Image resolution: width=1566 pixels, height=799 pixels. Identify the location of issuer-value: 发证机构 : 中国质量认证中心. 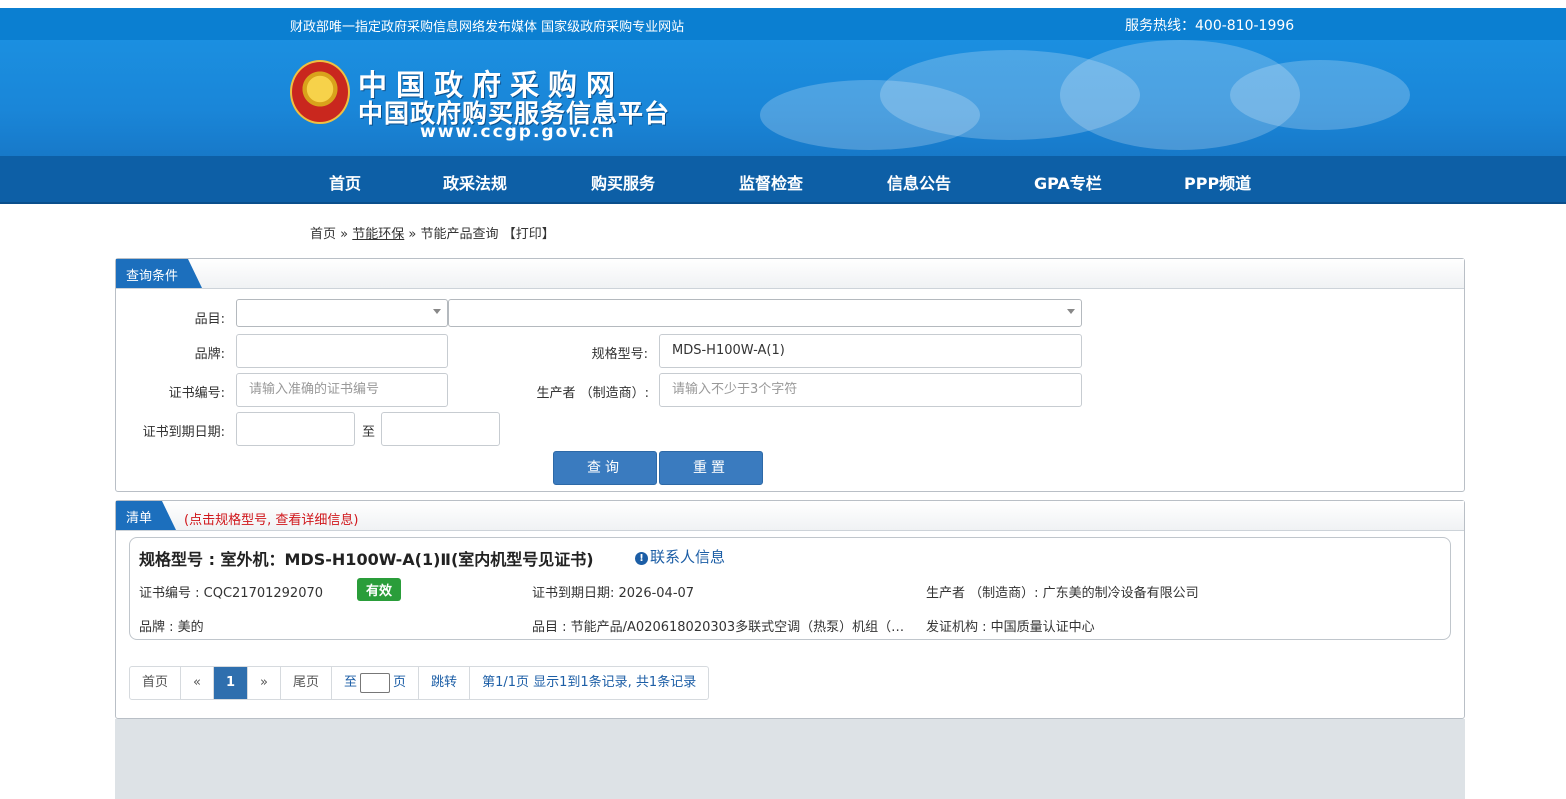
(1010, 627).